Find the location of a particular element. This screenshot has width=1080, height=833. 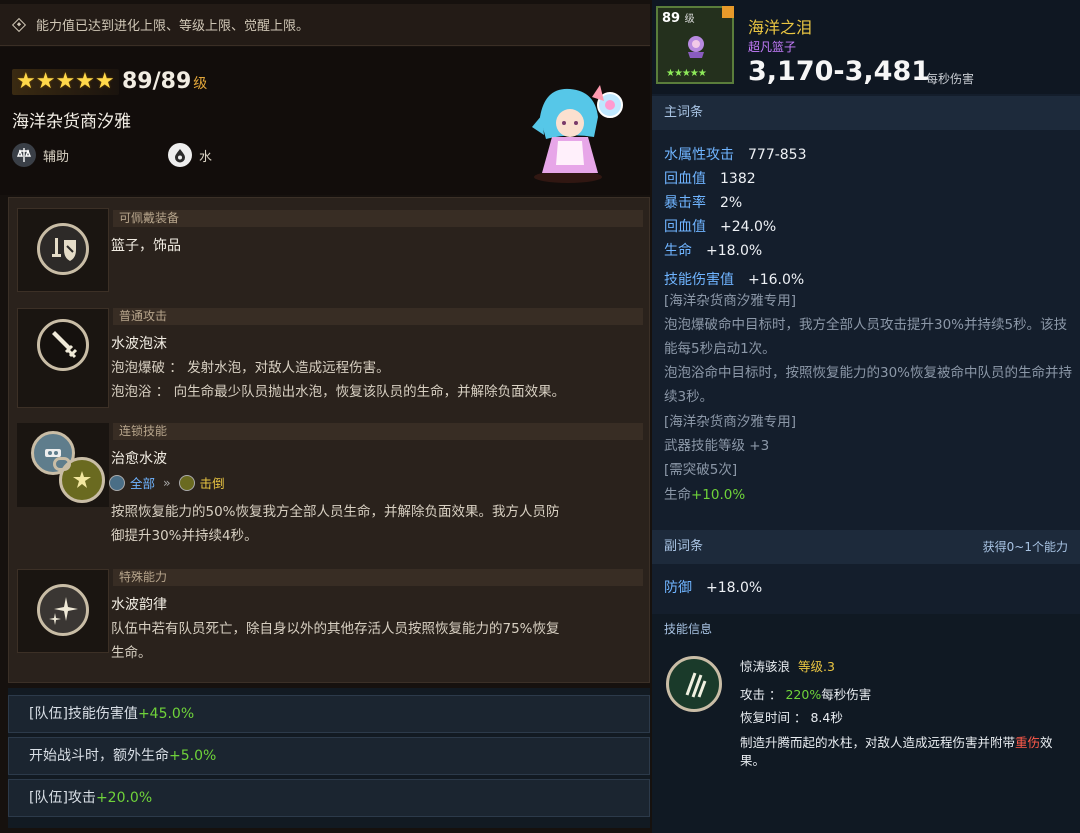

sub-stats-hint: 获得0~1个能力 is located at coordinates (1025, 547).